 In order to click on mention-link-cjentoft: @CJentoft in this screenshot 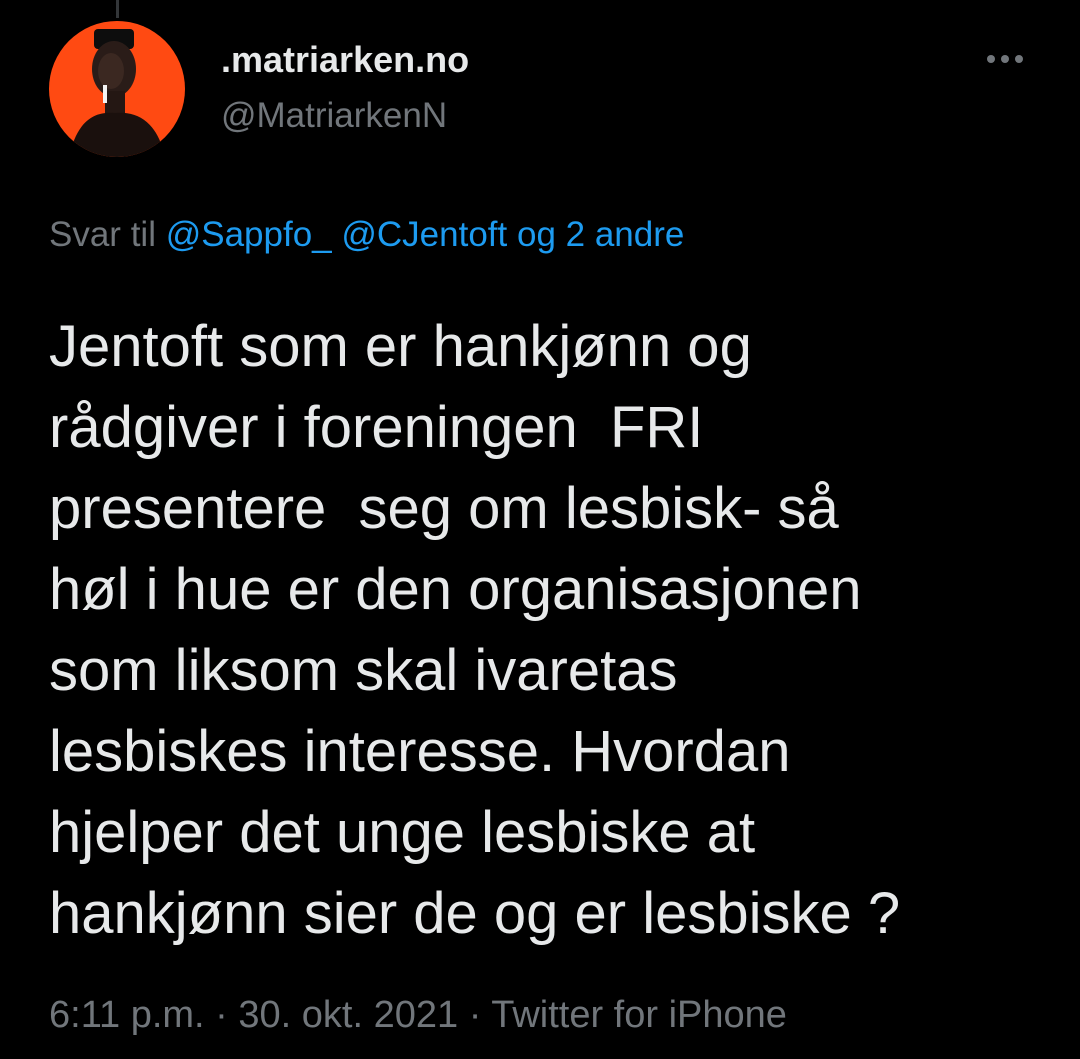, I will do `click(424, 234)`.